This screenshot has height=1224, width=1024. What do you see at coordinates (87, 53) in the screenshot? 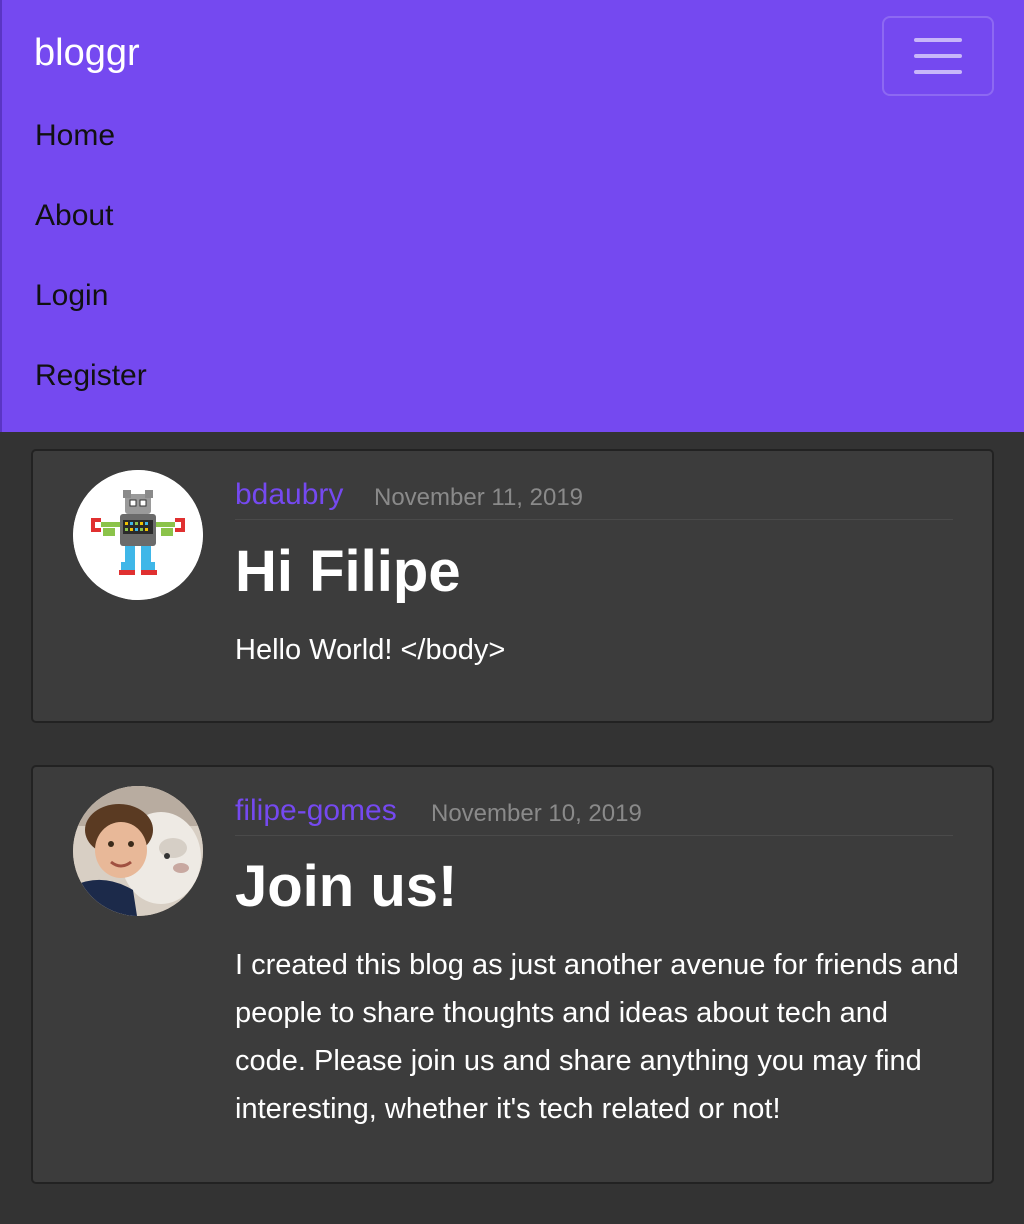
I see `brand-link: bloggr` at bounding box center [87, 53].